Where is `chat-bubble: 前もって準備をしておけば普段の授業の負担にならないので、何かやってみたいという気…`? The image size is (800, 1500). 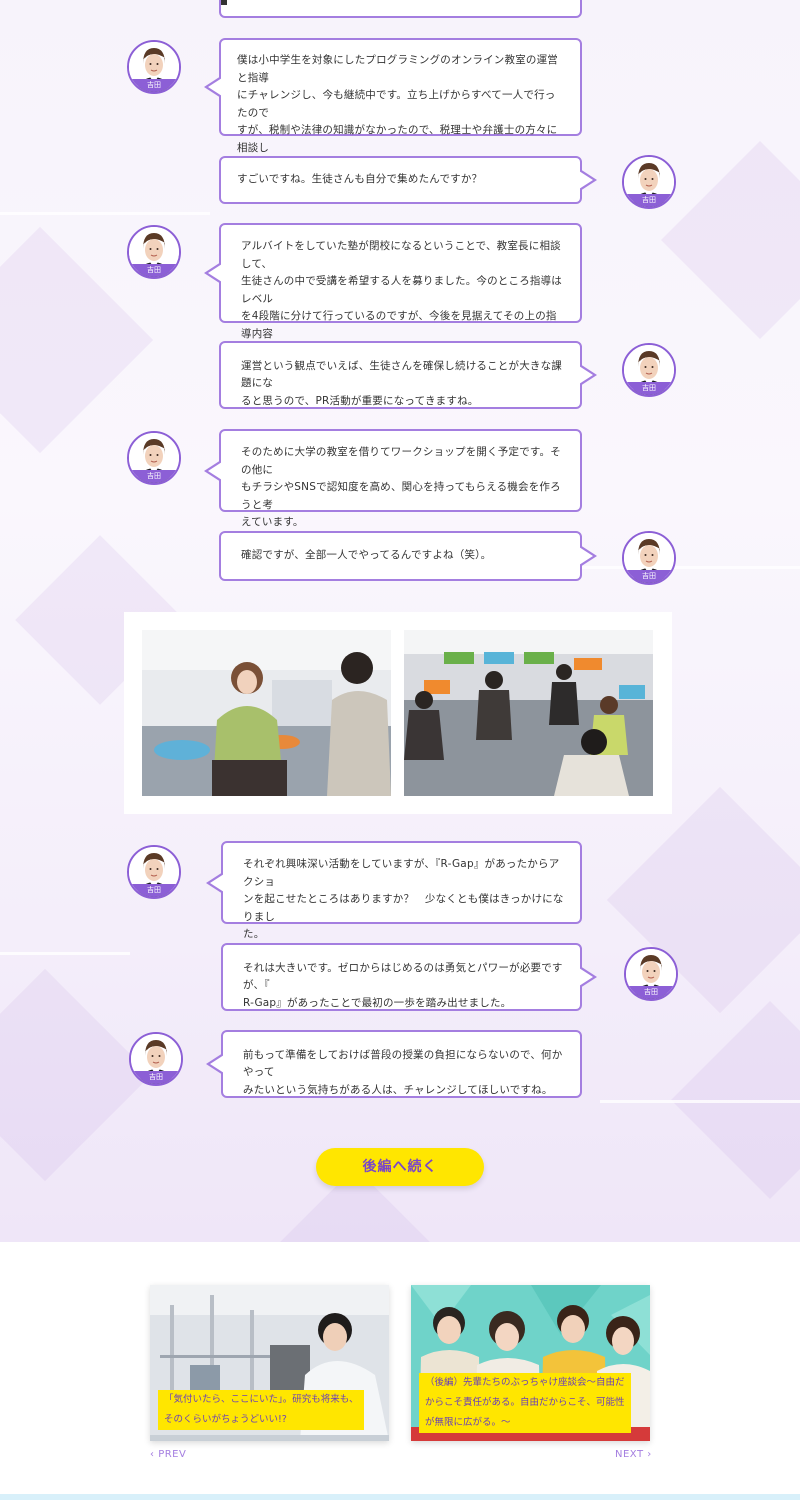 chat-bubble: 前もって準備をしておけば普段の授業の負担にならないので、何かやってみたいという気… is located at coordinates (394, 1064).